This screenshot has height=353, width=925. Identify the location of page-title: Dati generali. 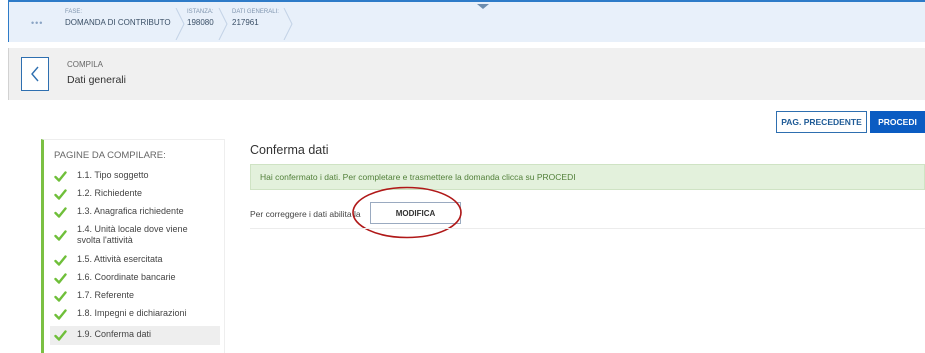
(96, 80).